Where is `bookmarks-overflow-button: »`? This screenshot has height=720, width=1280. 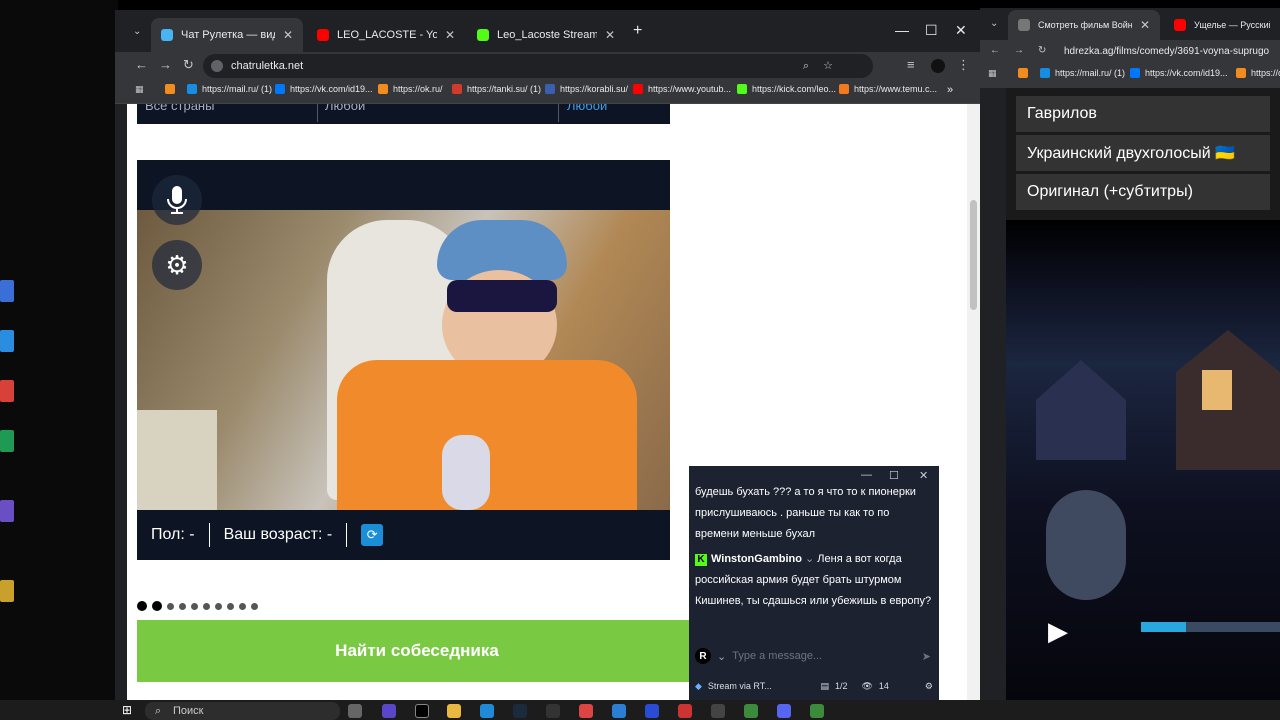 bookmarks-overflow-button: » is located at coordinates (950, 90).